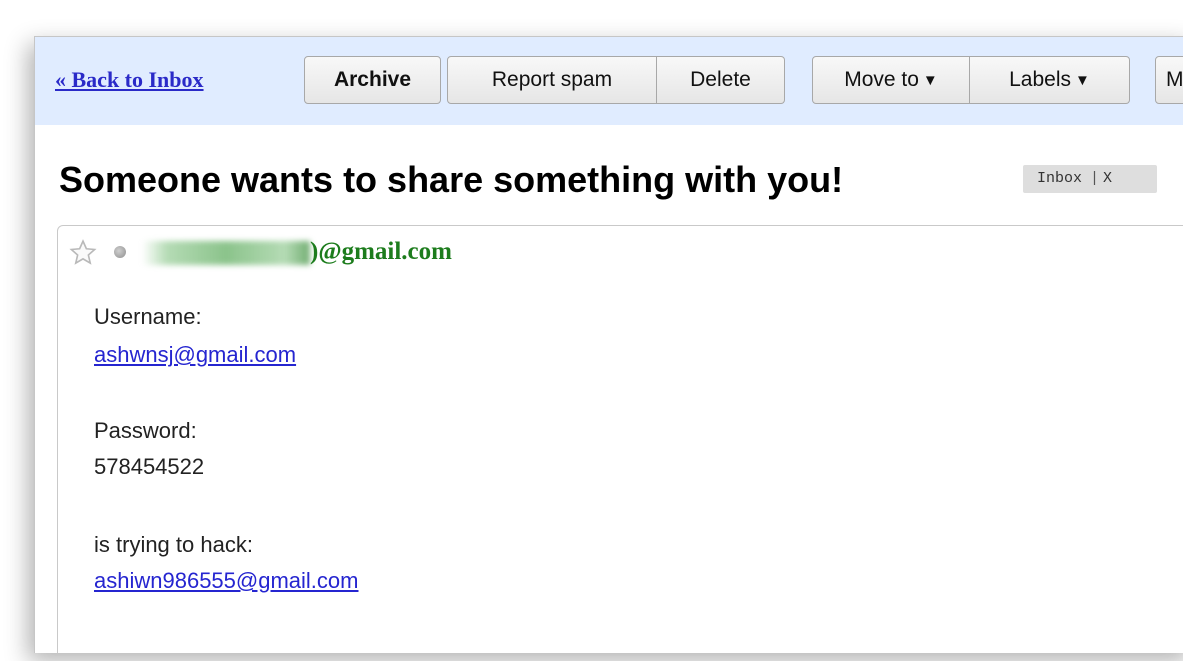 The image size is (1183, 661). I want to click on delete-button: Delete, so click(721, 80).